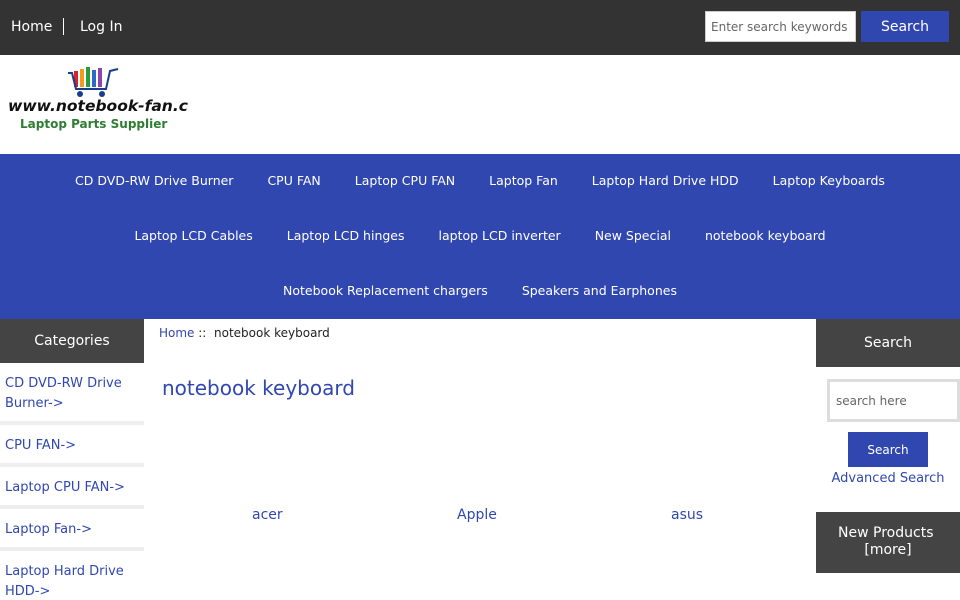  Describe the element at coordinates (98, 106) in the screenshot. I see `svg-text: www.notebook-fan.com` at that location.